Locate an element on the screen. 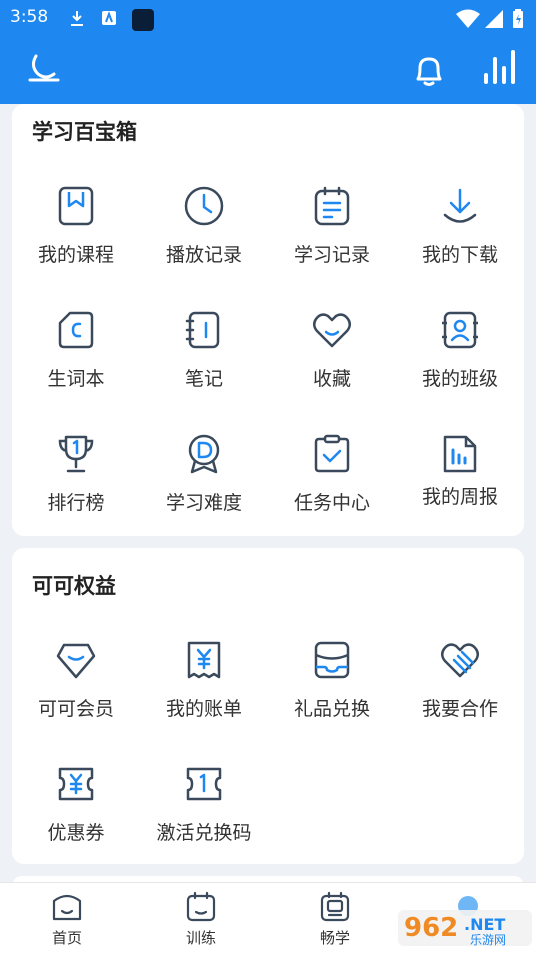 The image size is (536, 955). clock-icon is located at coordinates (204, 206).